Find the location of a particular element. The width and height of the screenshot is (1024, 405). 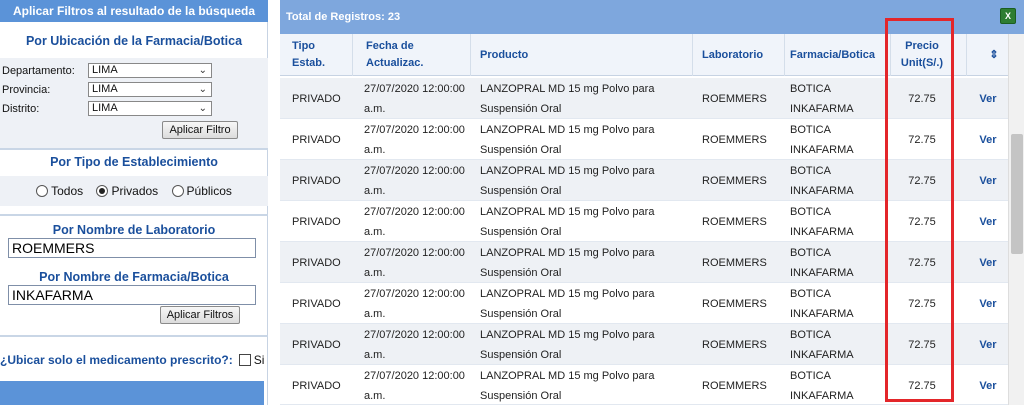

establecimiento-radio-group: Todos Privados Públicos is located at coordinates (134, 191).